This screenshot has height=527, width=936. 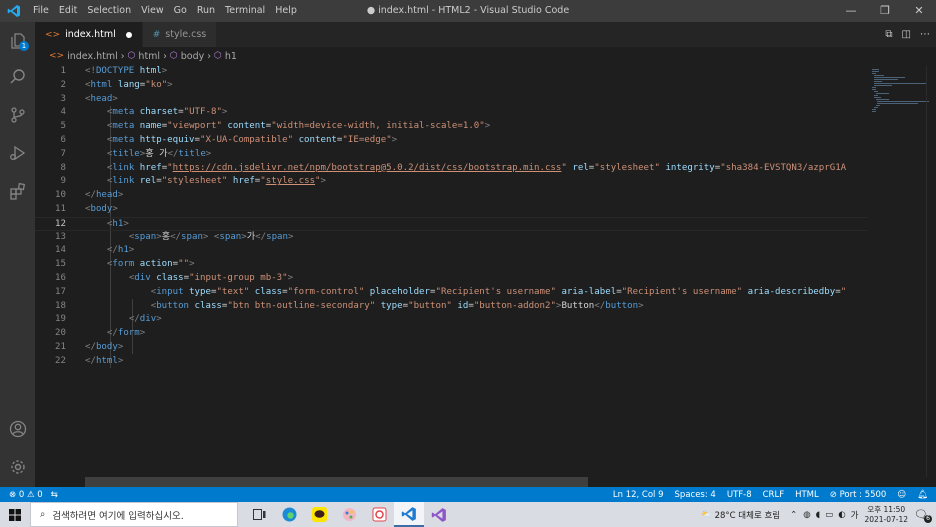 What do you see at coordinates (886, 515) in the screenshot?
I see `taskbar-clock: 오후 11:50 2021-07-12` at bounding box center [886, 515].